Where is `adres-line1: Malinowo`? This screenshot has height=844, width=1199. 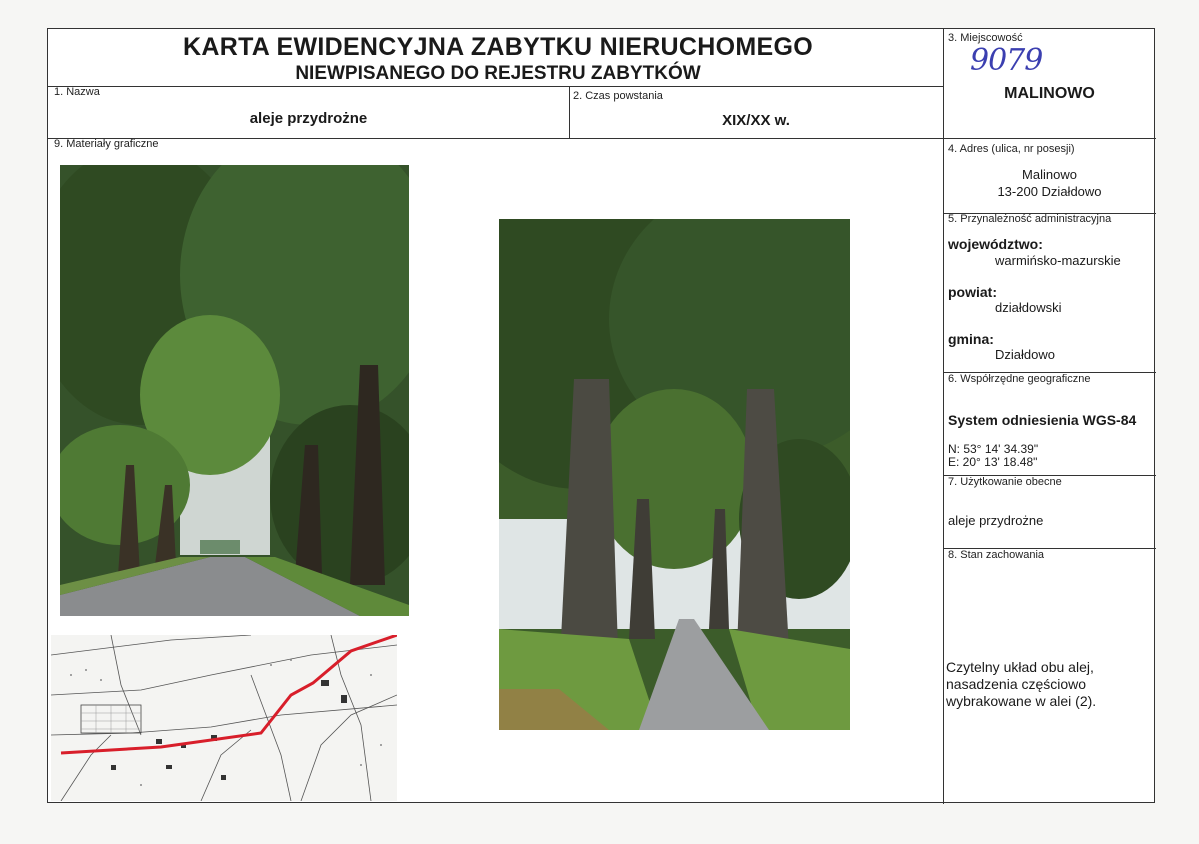
adres-line1: Malinowo is located at coordinates (1049, 174).